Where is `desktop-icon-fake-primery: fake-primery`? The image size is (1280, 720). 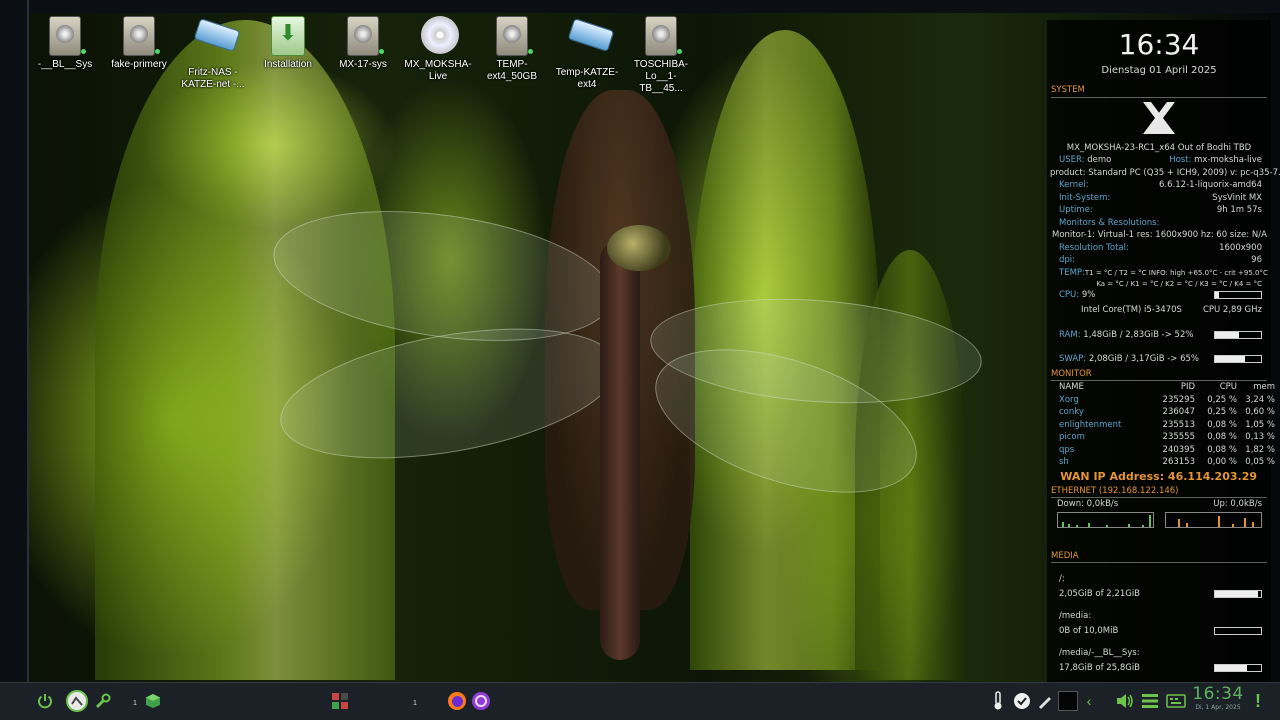
desktop-icon-fake-primery: fake-primery is located at coordinates (139, 42).